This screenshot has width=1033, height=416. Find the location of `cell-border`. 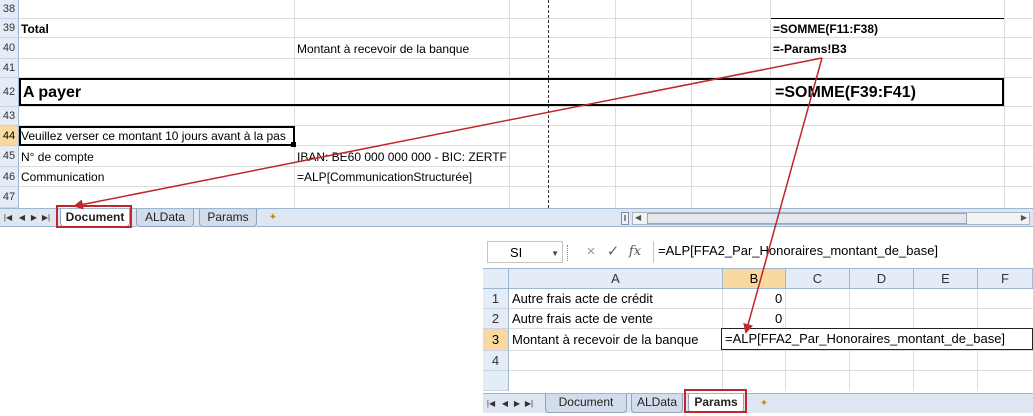

cell-border is located at coordinates (887, 18).